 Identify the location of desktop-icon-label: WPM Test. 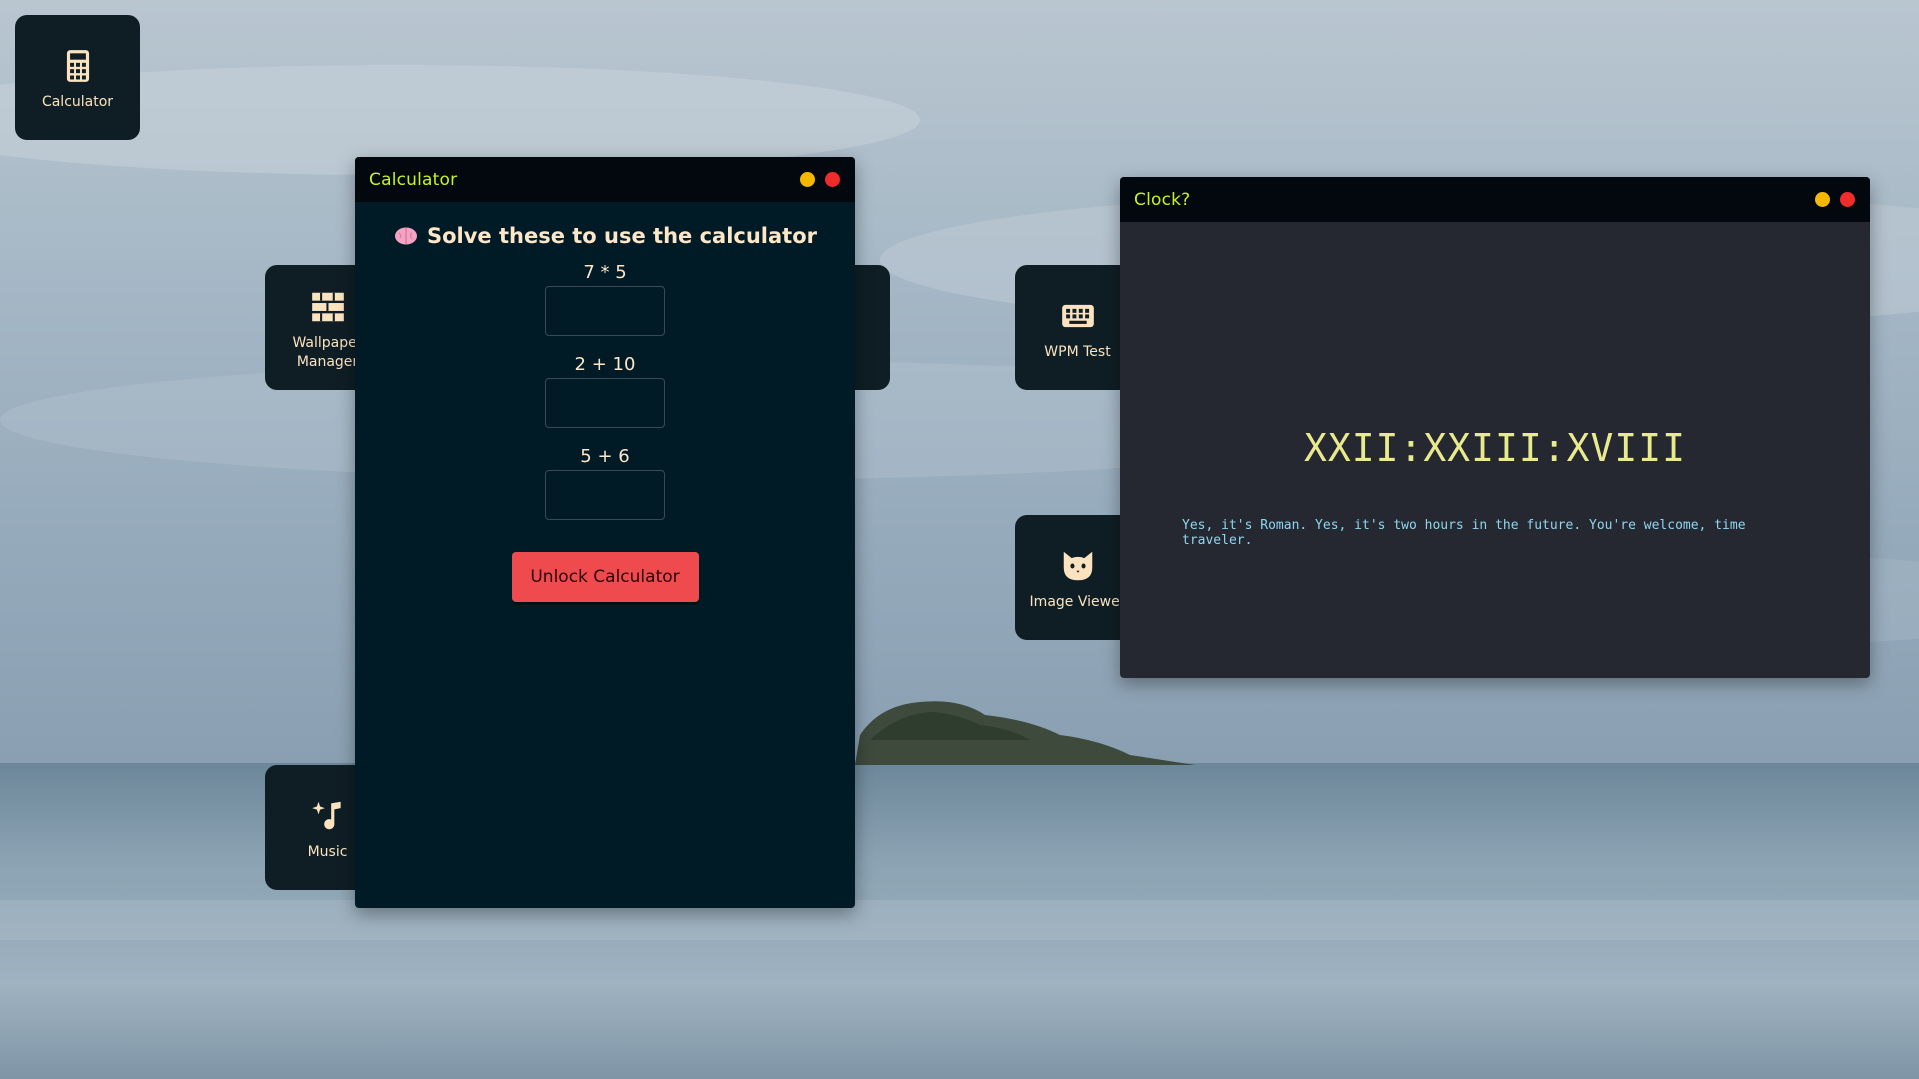
(1077, 352).